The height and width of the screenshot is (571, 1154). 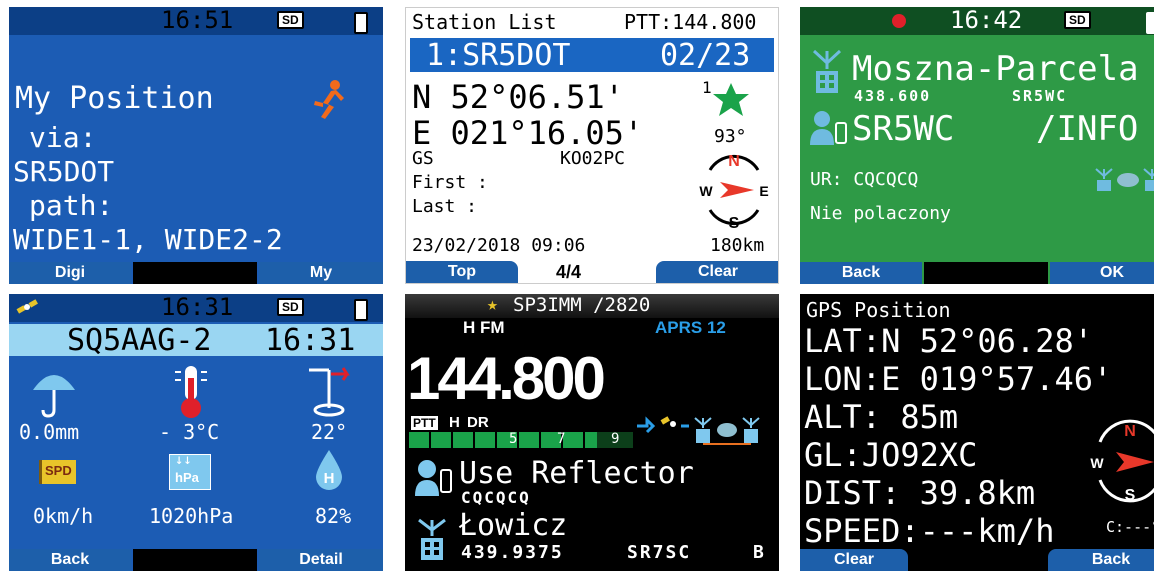 What do you see at coordinates (986, 20) in the screenshot?
I see `clock: 16:42` at bounding box center [986, 20].